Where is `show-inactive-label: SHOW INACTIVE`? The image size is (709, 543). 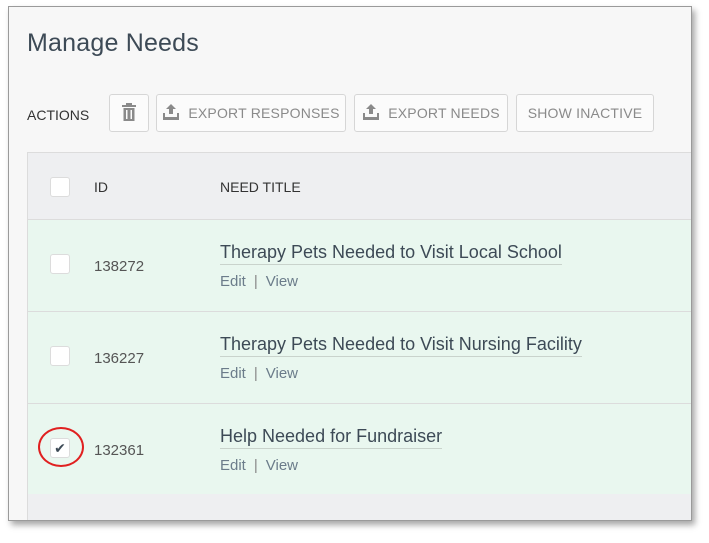 show-inactive-label: SHOW INACTIVE is located at coordinates (585, 113).